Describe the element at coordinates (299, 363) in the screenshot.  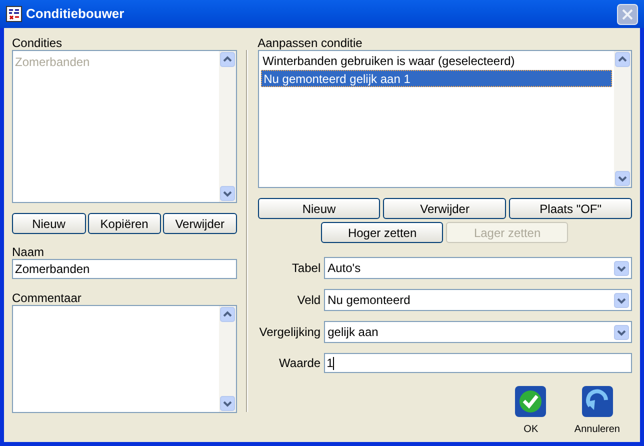
I see `field-label: Waarde` at that location.